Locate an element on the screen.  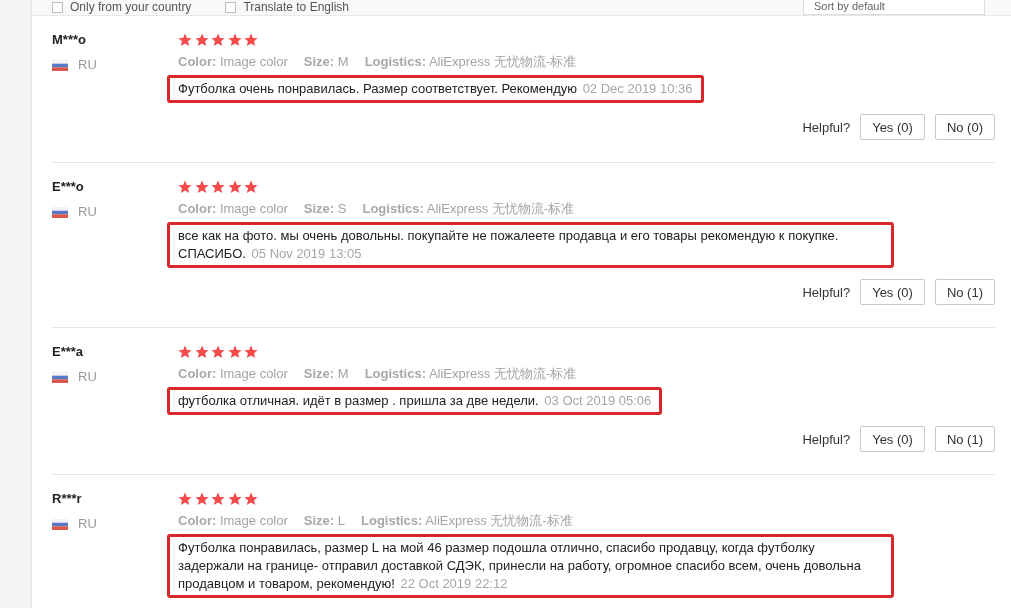
no-vote-button: No (0) is located at coordinates (964, 127).